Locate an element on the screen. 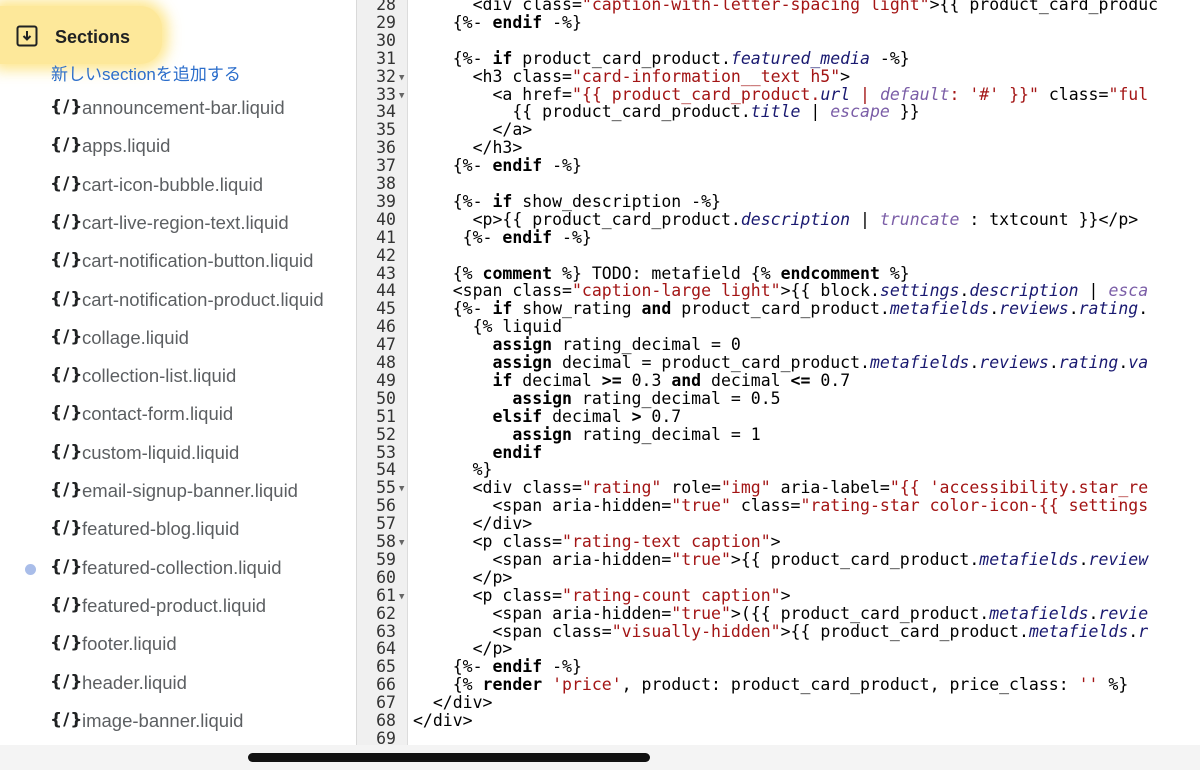 The image size is (1200, 770). line-number: 53 is located at coordinates (386, 452).